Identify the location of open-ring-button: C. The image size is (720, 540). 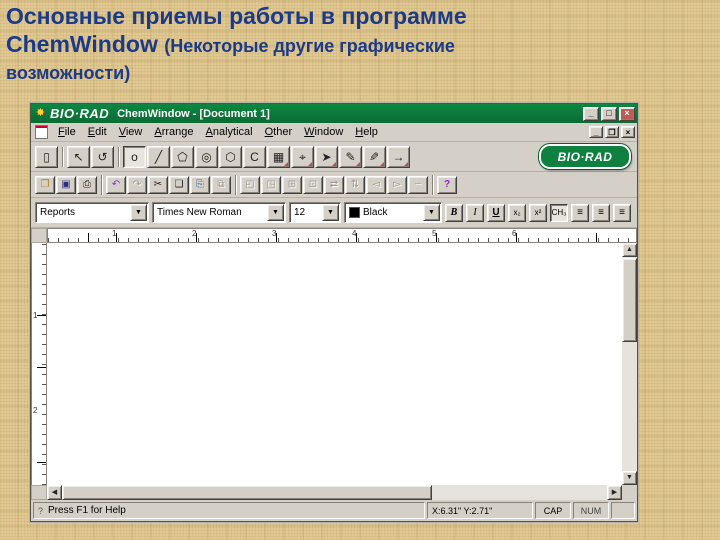
(254, 156).